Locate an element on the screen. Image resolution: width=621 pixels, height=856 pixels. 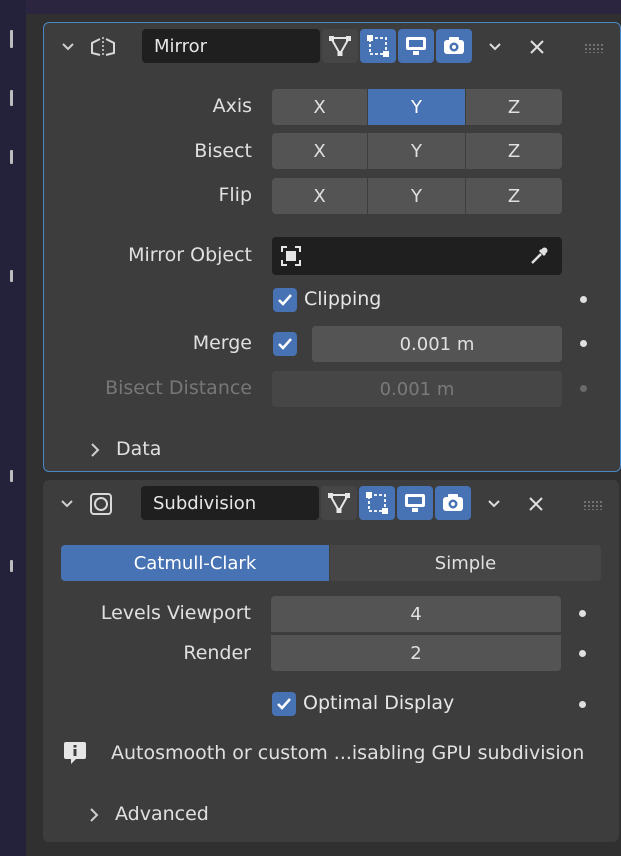
subdivision-panel-header: Subdivision is located at coordinates (331, 504).